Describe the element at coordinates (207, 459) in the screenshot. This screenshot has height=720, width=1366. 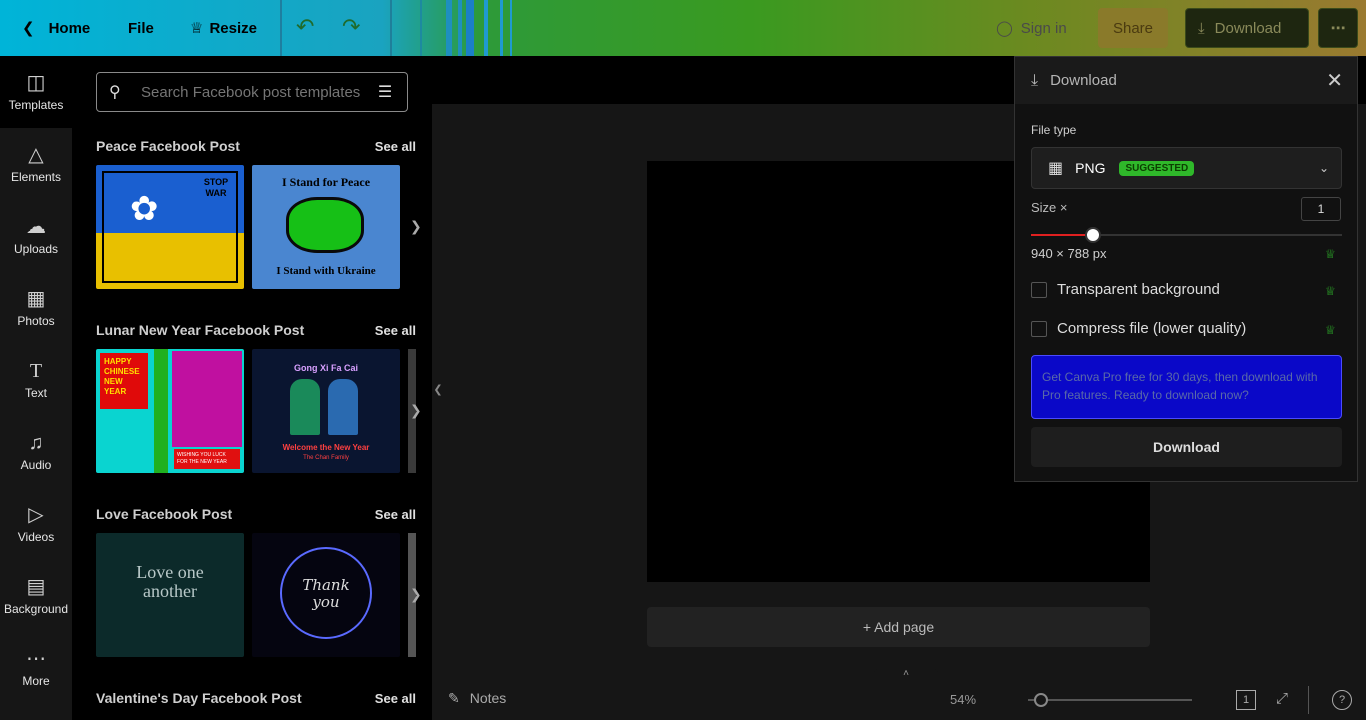
I see `thumbnail-text: WISHING YOU LUCK FOR THE NEW YEAR` at that location.